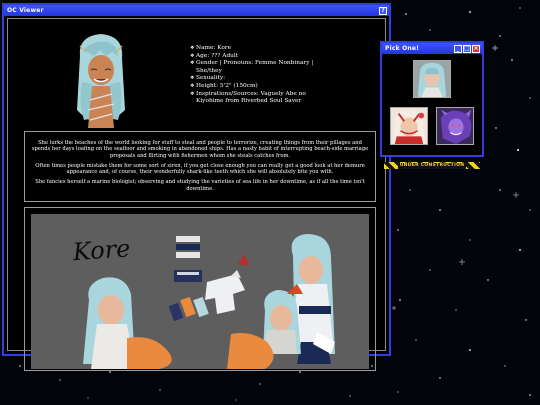  I want to click on under-construction-banner: UNDER CONSTRUCTION, so click(432, 165).